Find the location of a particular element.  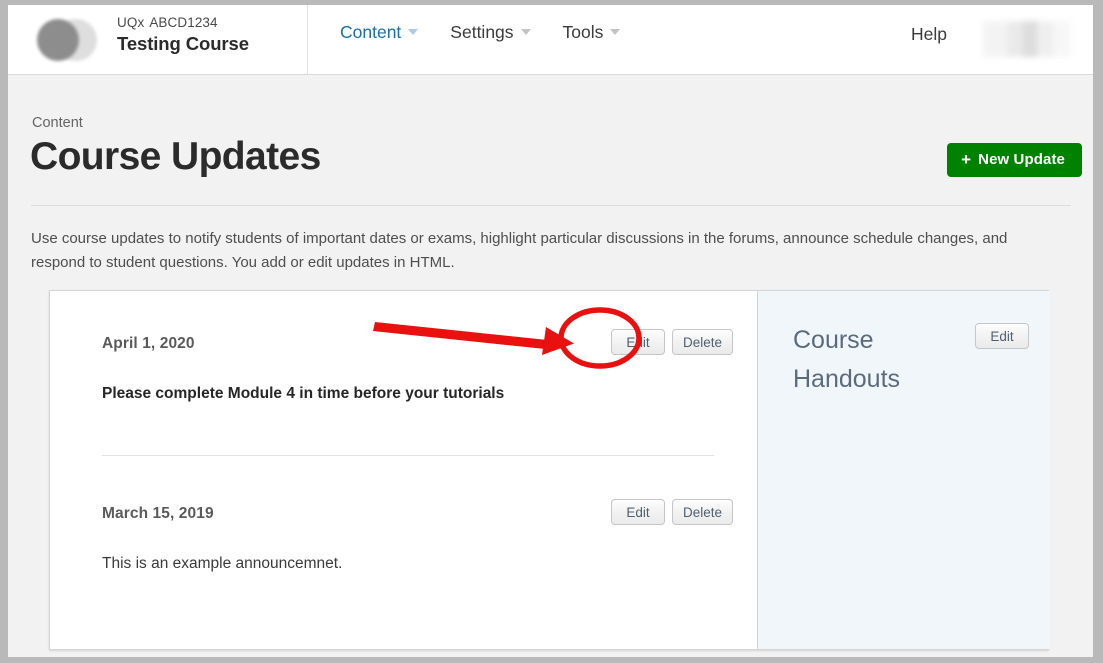

breadcrumb: Content is located at coordinates (57, 123).